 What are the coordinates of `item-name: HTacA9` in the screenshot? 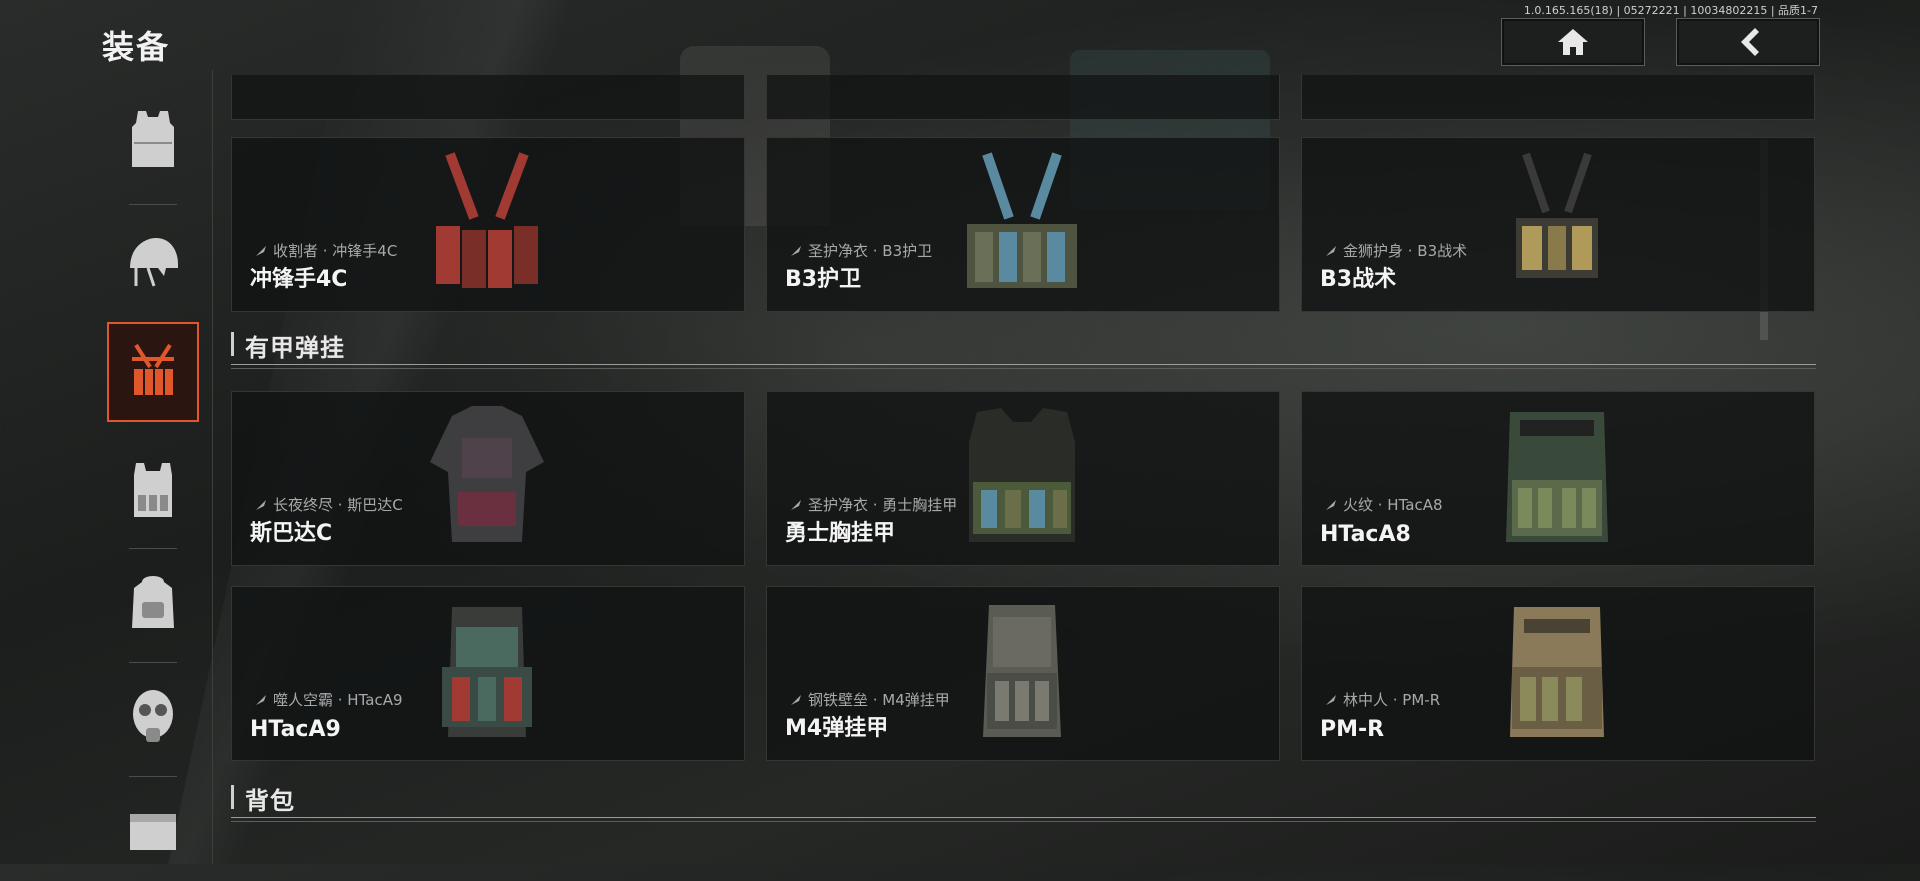 It's located at (295, 729).